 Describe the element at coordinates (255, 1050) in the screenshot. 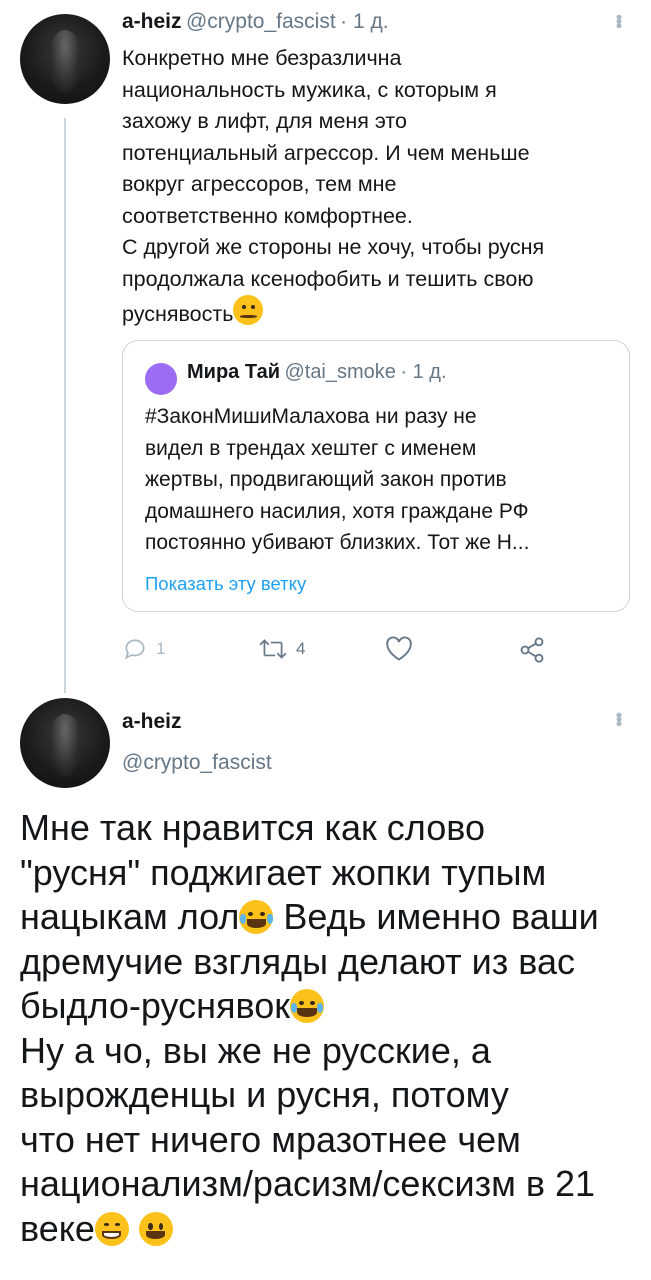

I see `tweet-line: Ну а чо, вы же не русские, а` at that location.